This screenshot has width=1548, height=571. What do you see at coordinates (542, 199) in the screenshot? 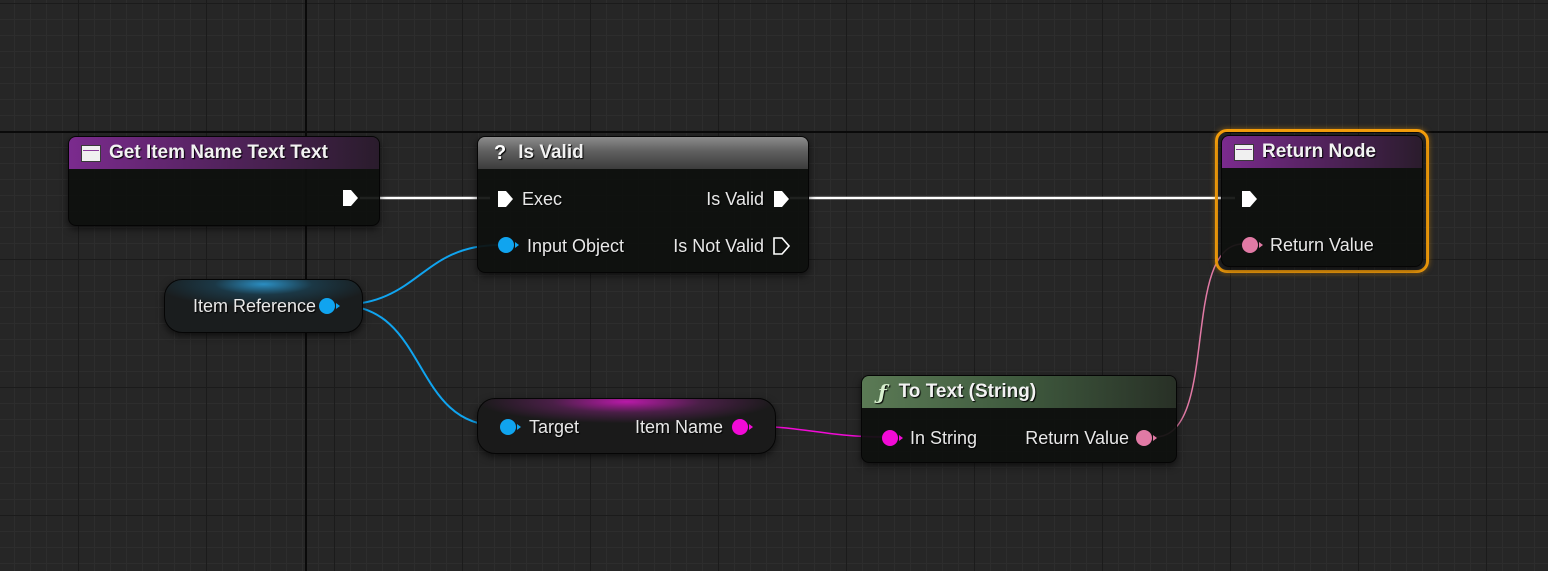
I see `exec-pin-label: Exec` at bounding box center [542, 199].